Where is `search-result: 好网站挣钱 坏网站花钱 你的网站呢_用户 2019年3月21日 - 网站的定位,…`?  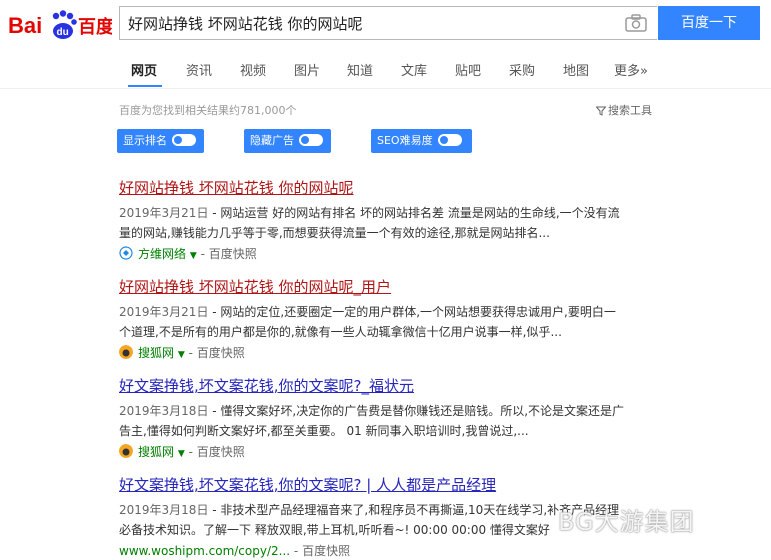
search-result: 好网站挣钱 坏网站花钱 你的网站呢_用户 2019年3月21日 - 网站的定位,… is located at coordinates (389, 319).